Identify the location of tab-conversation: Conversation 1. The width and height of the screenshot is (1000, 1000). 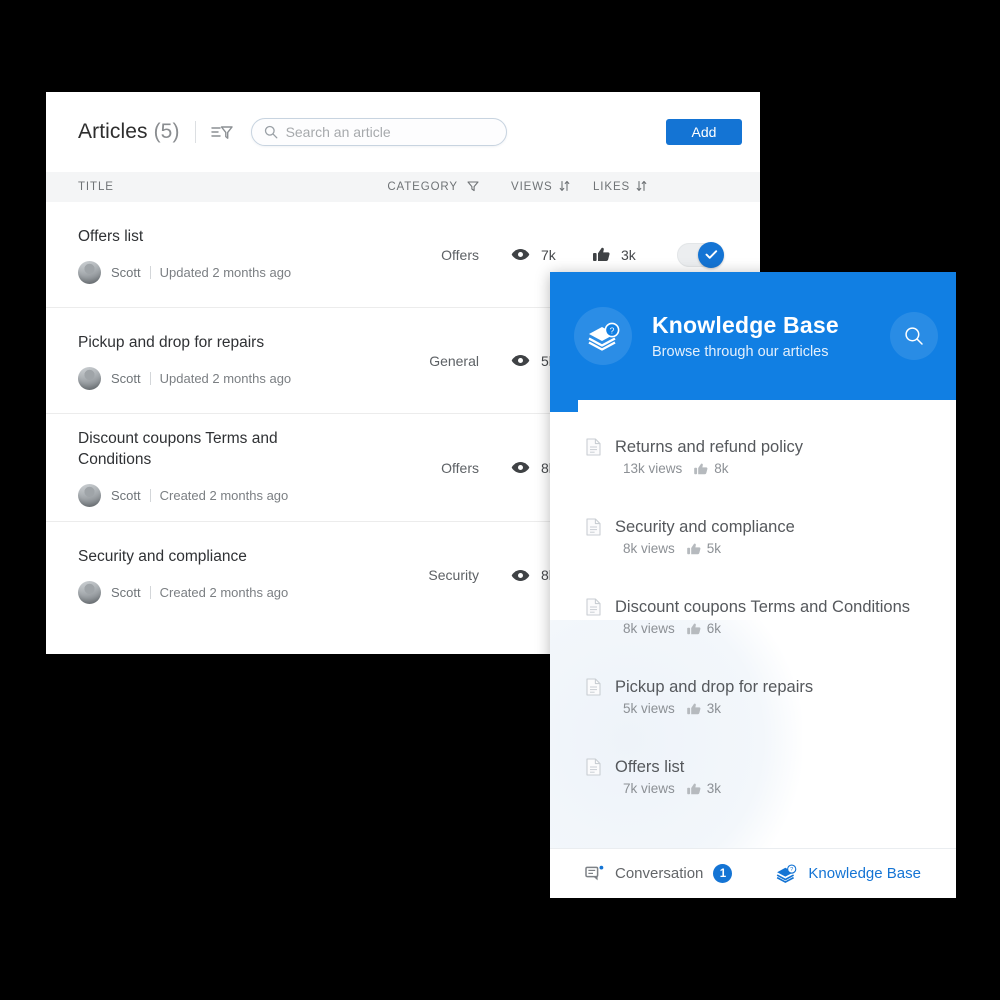
(659, 873).